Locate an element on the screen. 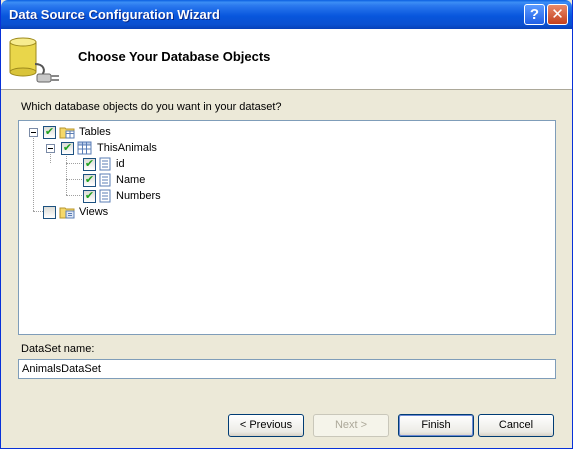 Image resolution: width=573 pixels, height=449 pixels. window-title: Data Source Configuration Wizard is located at coordinates (114, 14).